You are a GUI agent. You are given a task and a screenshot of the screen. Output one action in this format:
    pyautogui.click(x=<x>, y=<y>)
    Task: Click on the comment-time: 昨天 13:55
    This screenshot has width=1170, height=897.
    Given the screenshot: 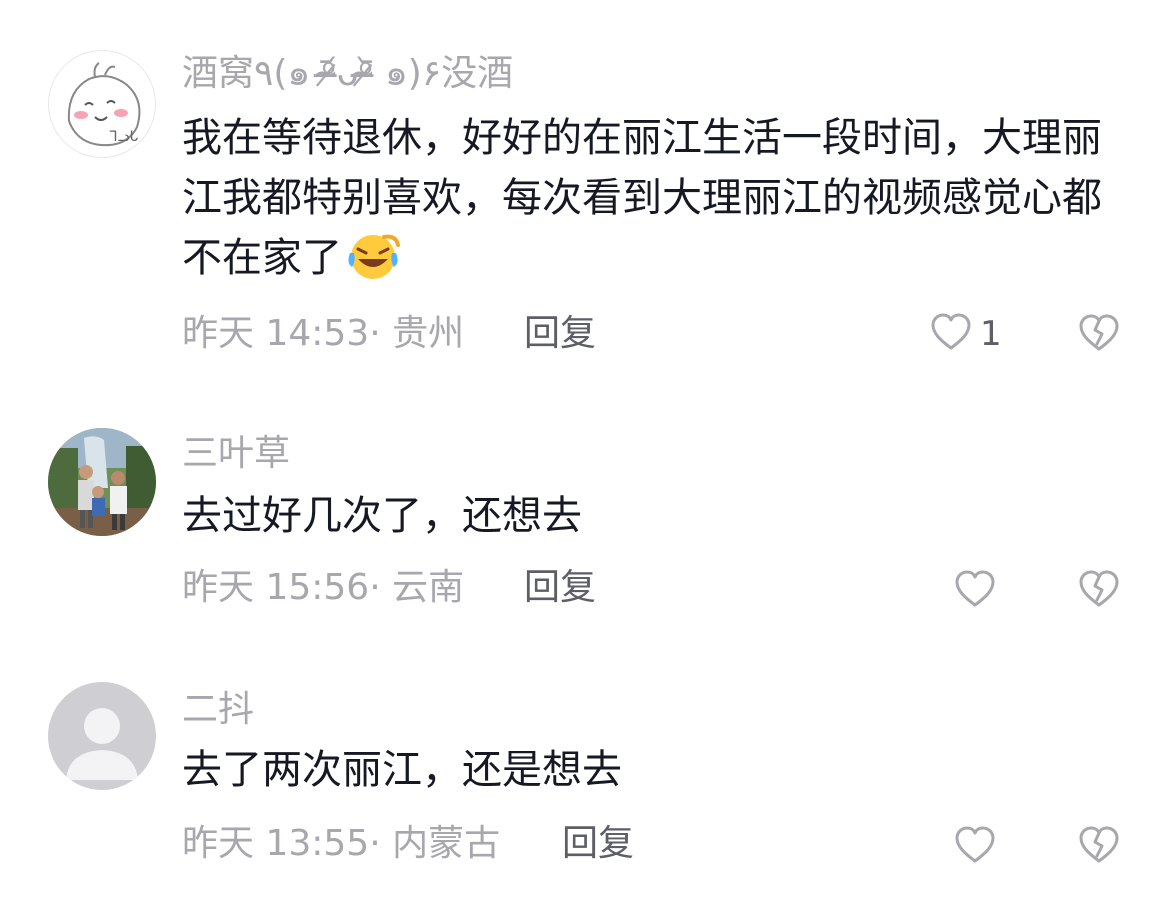 What is the action you would take?
    pyautogui.click(x=276, y=843)
    